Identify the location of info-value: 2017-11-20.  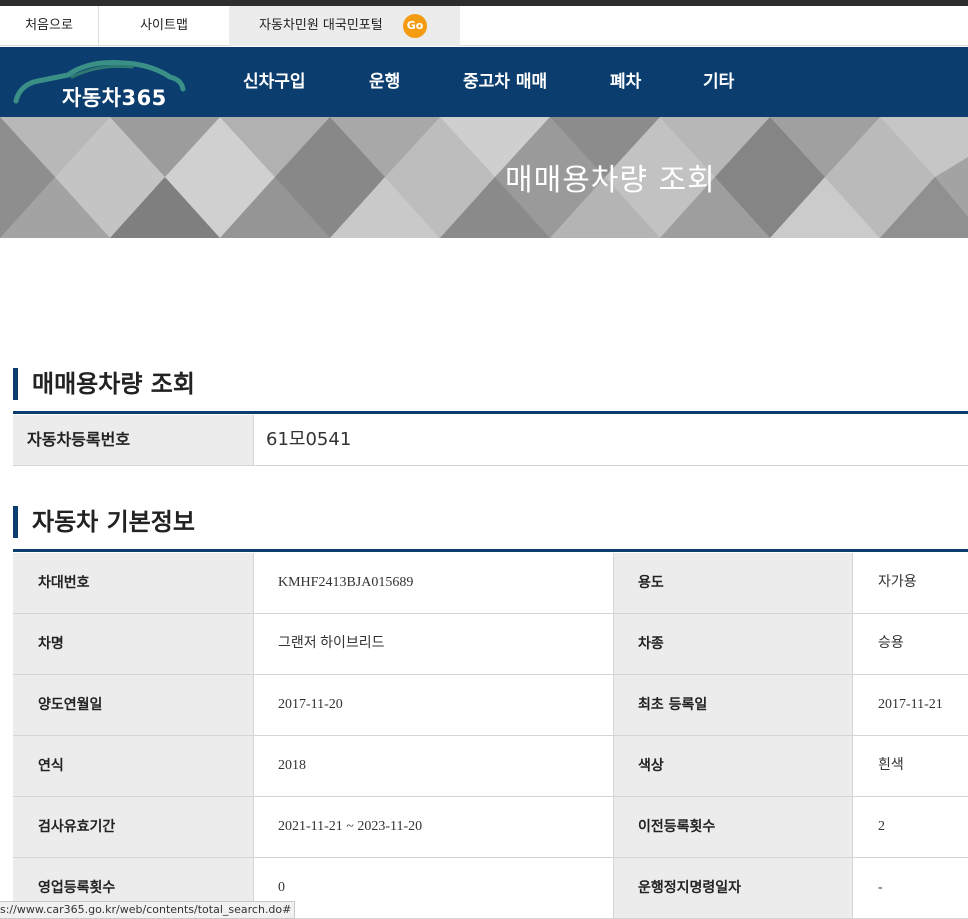
(310, 704).